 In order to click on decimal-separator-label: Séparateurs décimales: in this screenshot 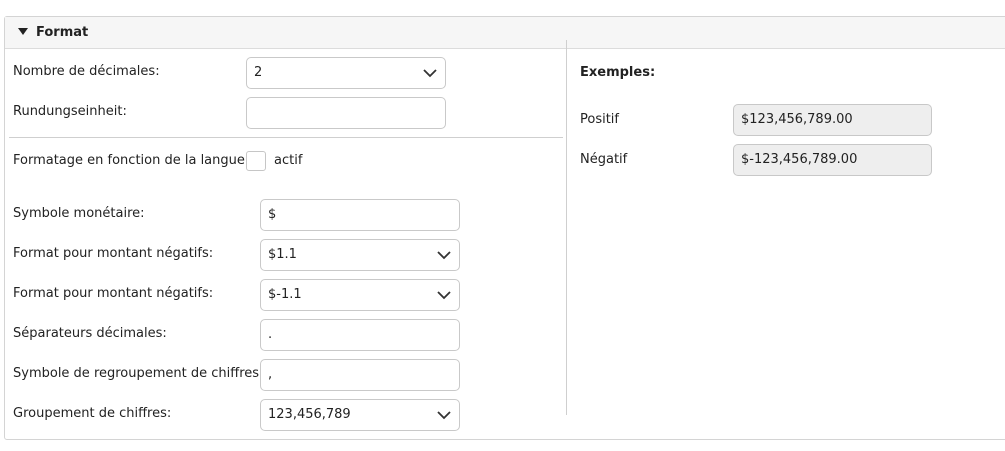, I will do `click(90, 333)`.